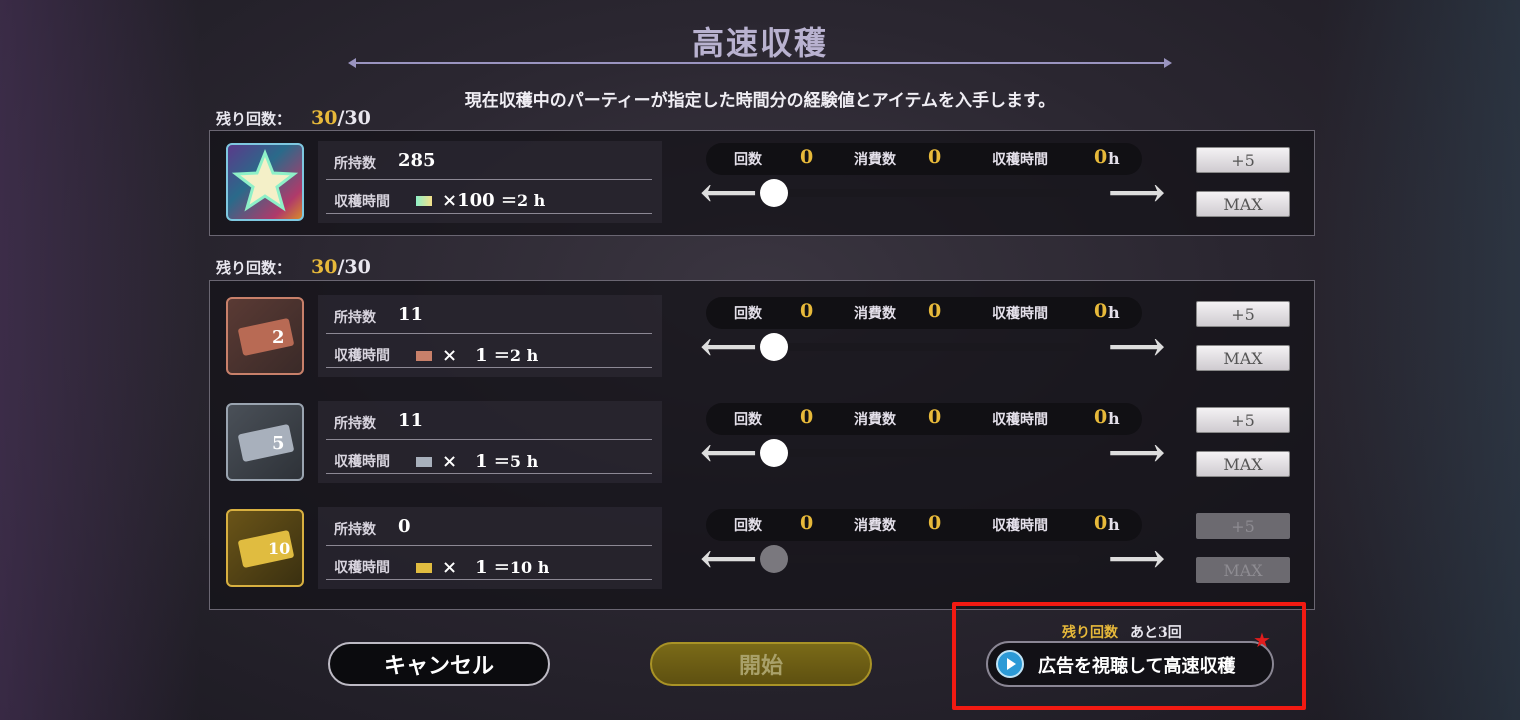 The width and height of the screenshot is (1520, 720). I want to click on cancel-button: キャンセル, so click(439, 664).